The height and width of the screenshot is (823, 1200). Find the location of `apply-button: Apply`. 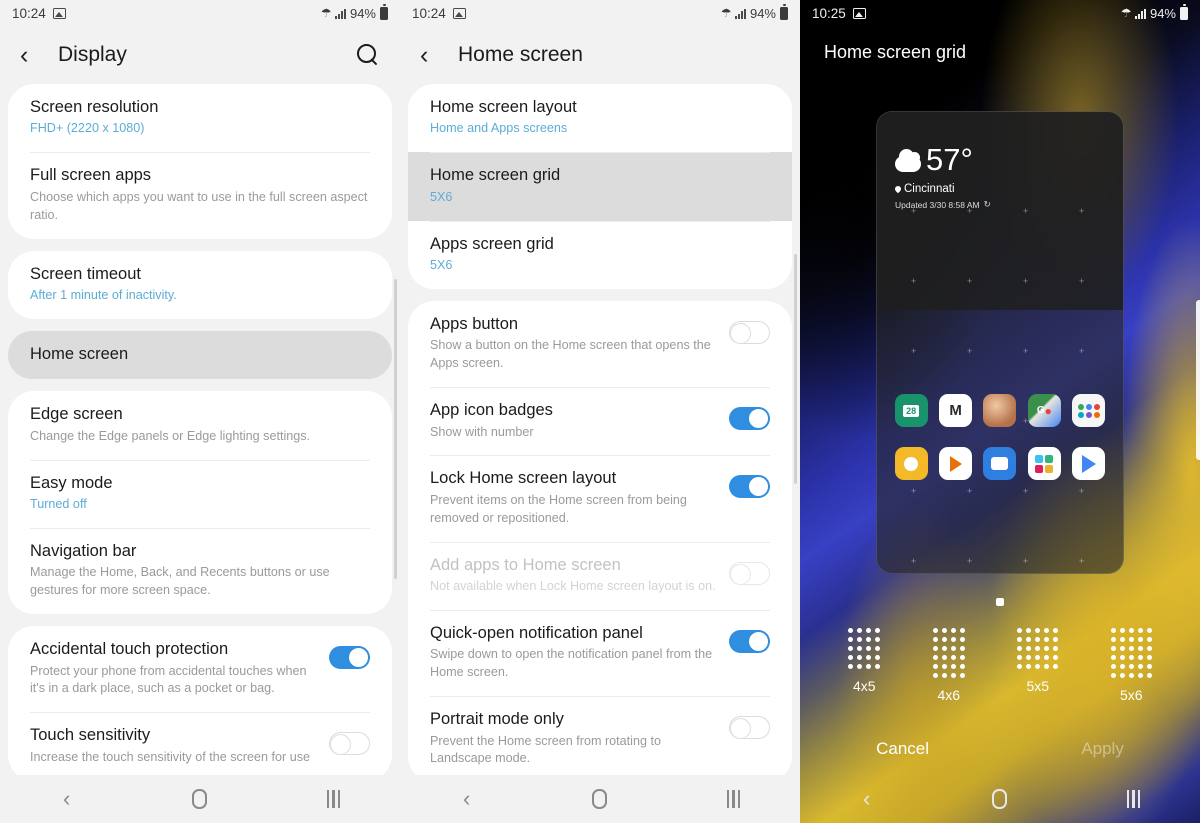

apply-button: Apply is located at coordinates (1102, 749).